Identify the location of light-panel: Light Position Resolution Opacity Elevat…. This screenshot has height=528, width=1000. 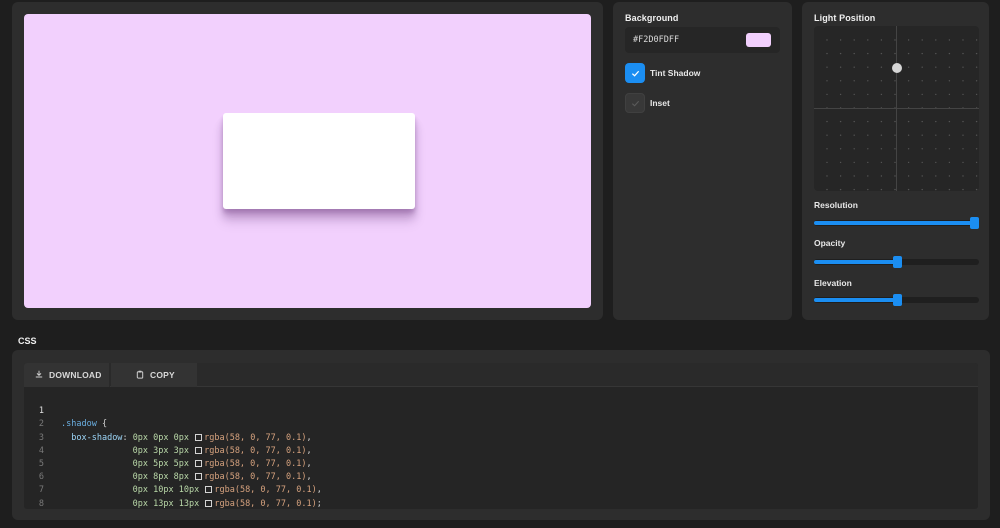
(895, 161).